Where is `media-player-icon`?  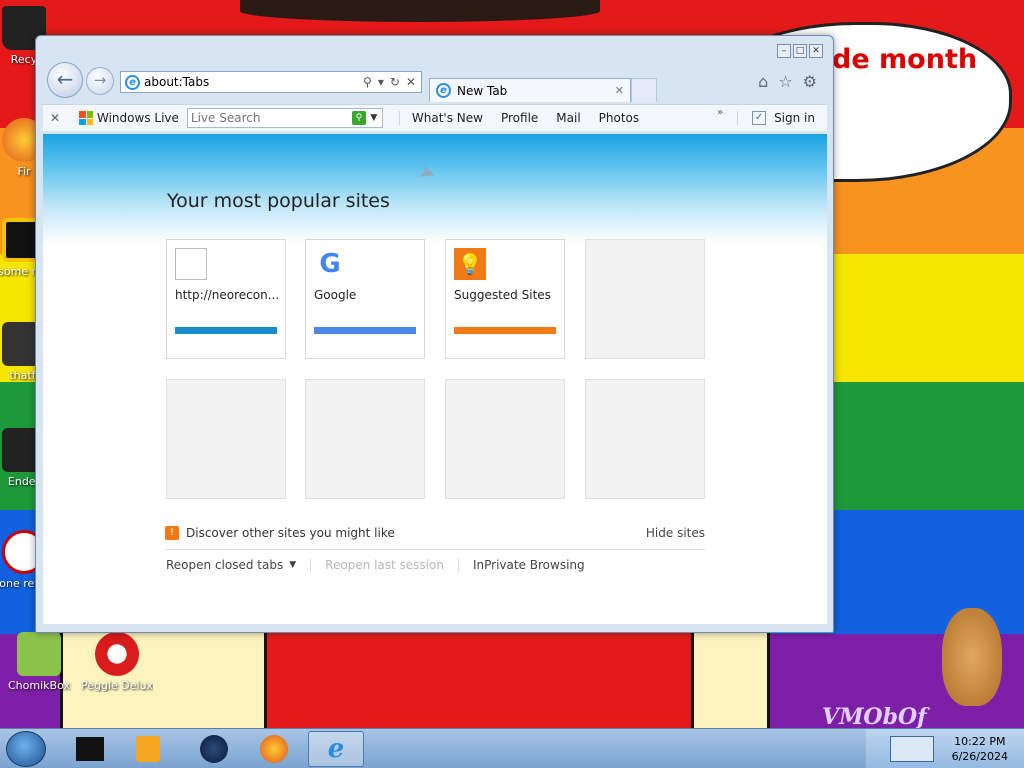
media-player-icon is located at coordinates (148, 749).